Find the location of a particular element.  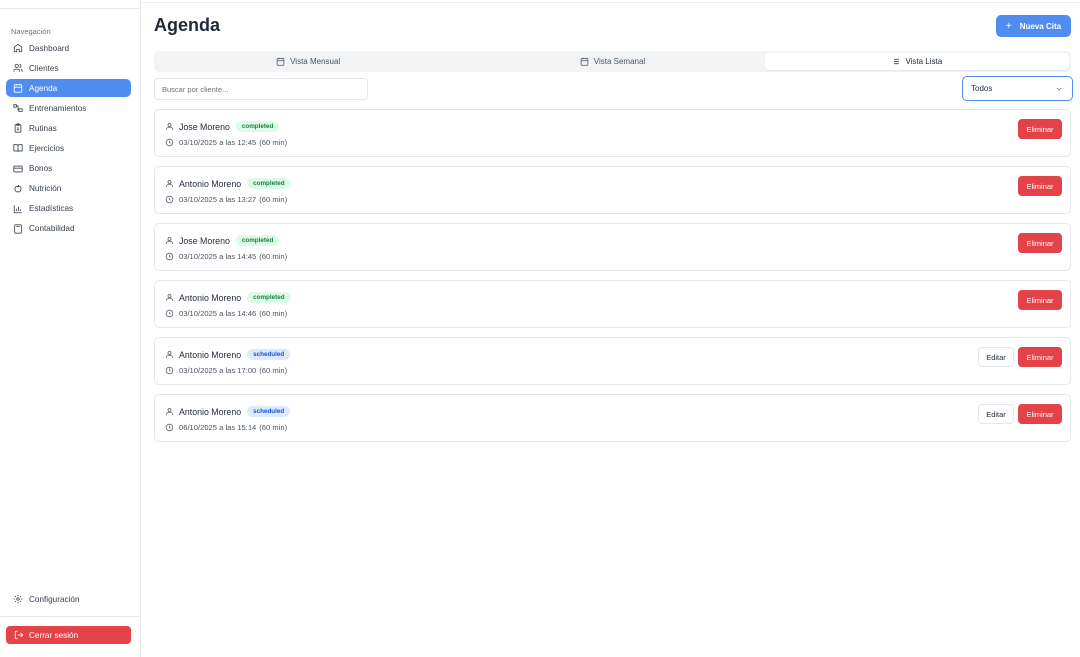

sidebar-item-configuracion: Configuración is located at coordinates (68, 599).